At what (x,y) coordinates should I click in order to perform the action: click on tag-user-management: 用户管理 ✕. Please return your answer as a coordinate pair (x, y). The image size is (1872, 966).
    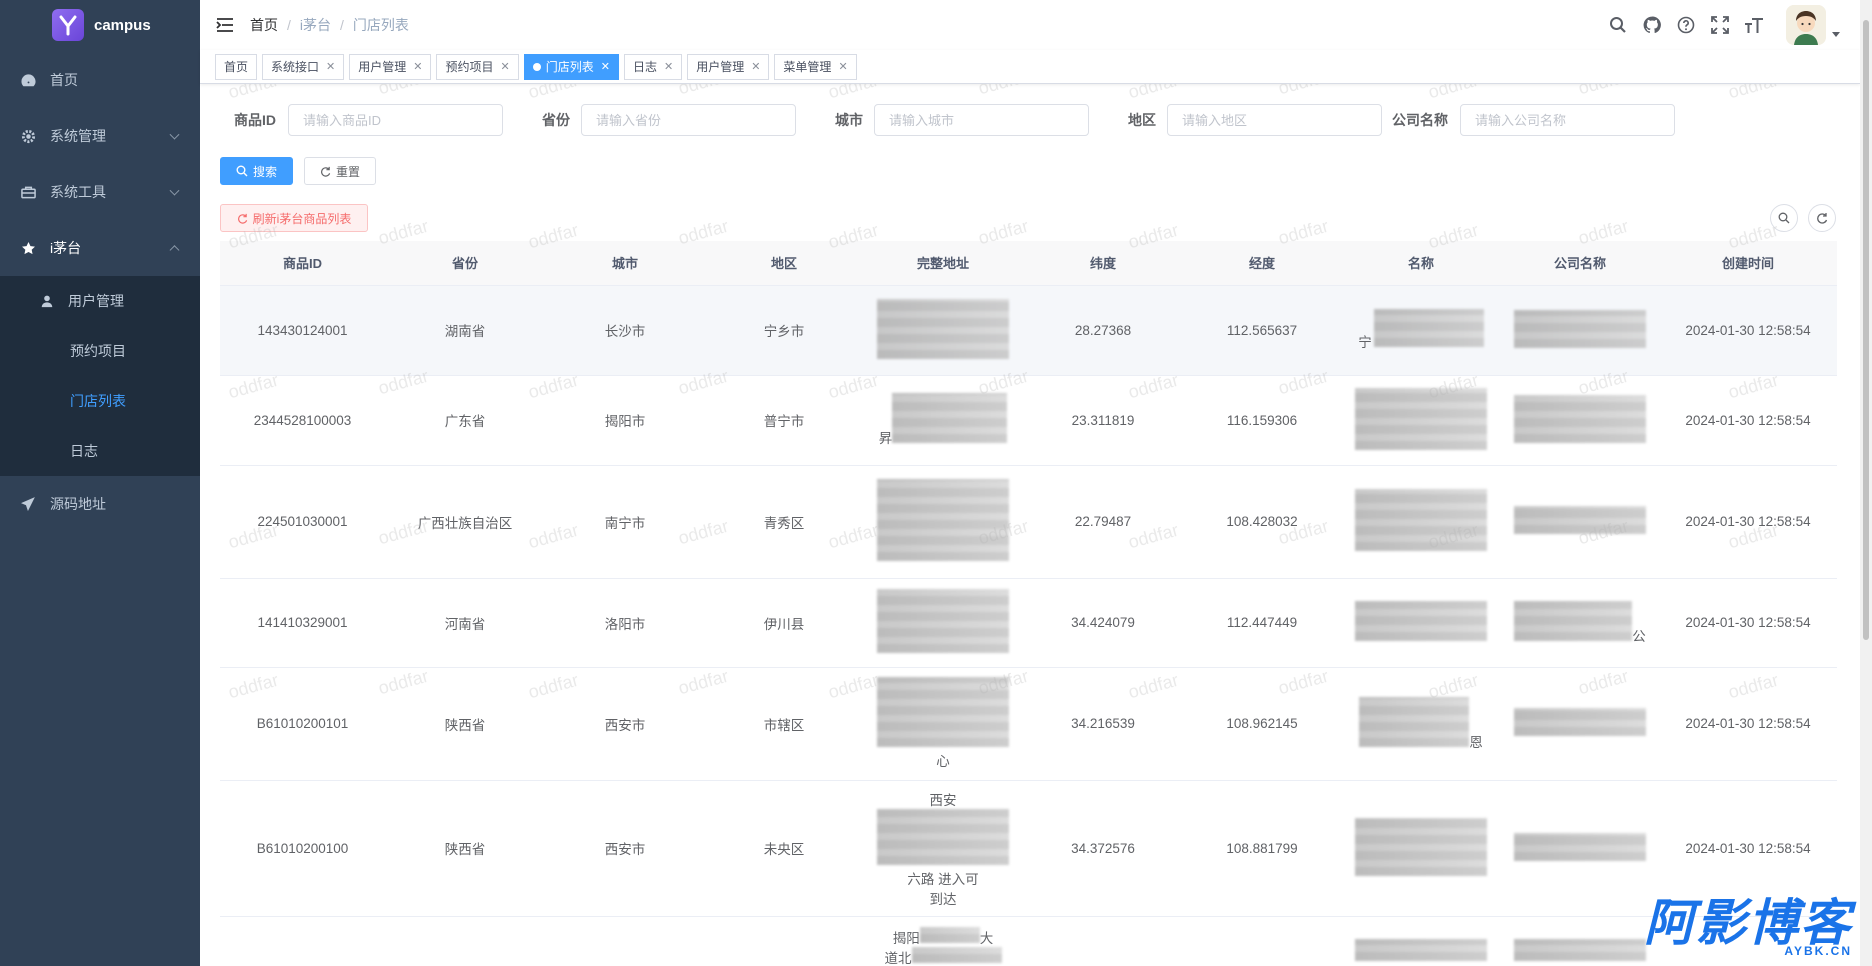
    Looking at the image, I should click on (390, 66).